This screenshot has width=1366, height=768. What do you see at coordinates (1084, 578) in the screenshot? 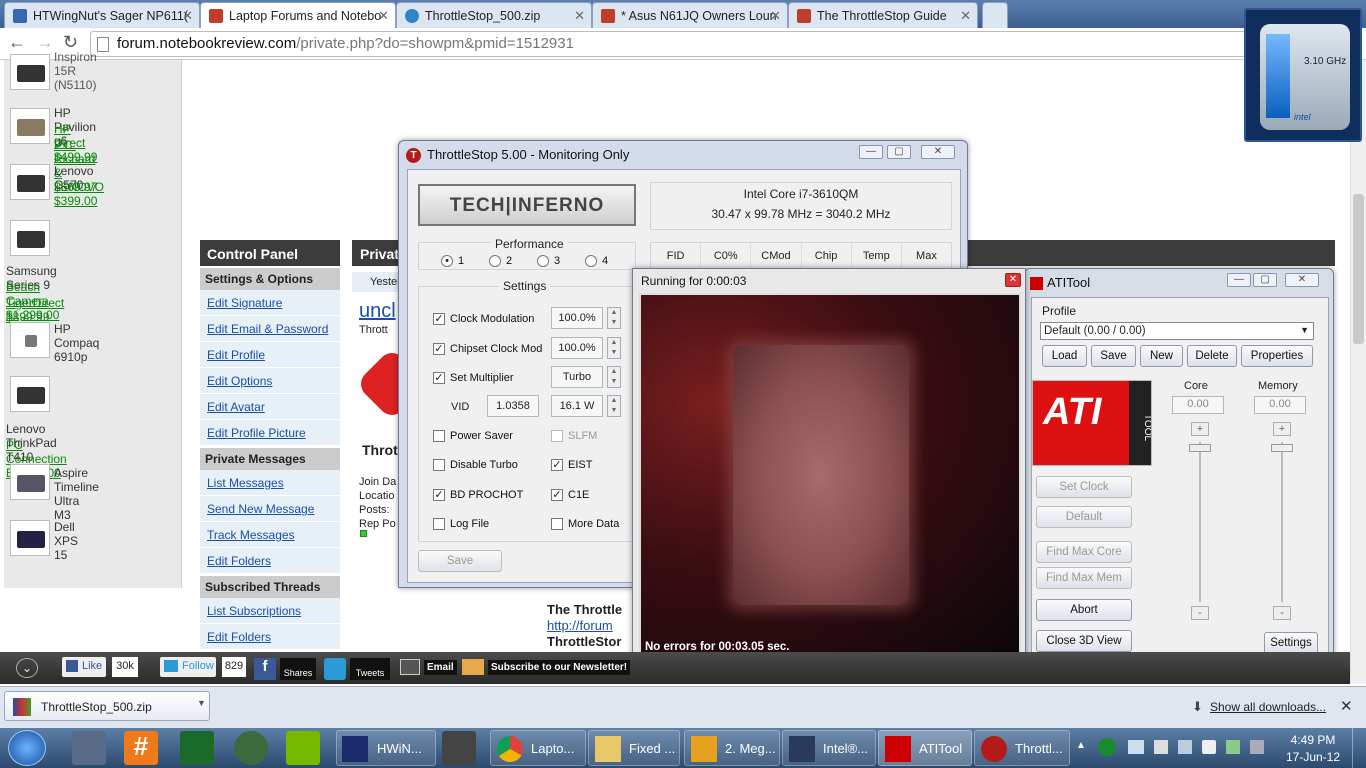
I see `find-max-mem-button: Find Max Mem` at bounding box center [1084, 578].